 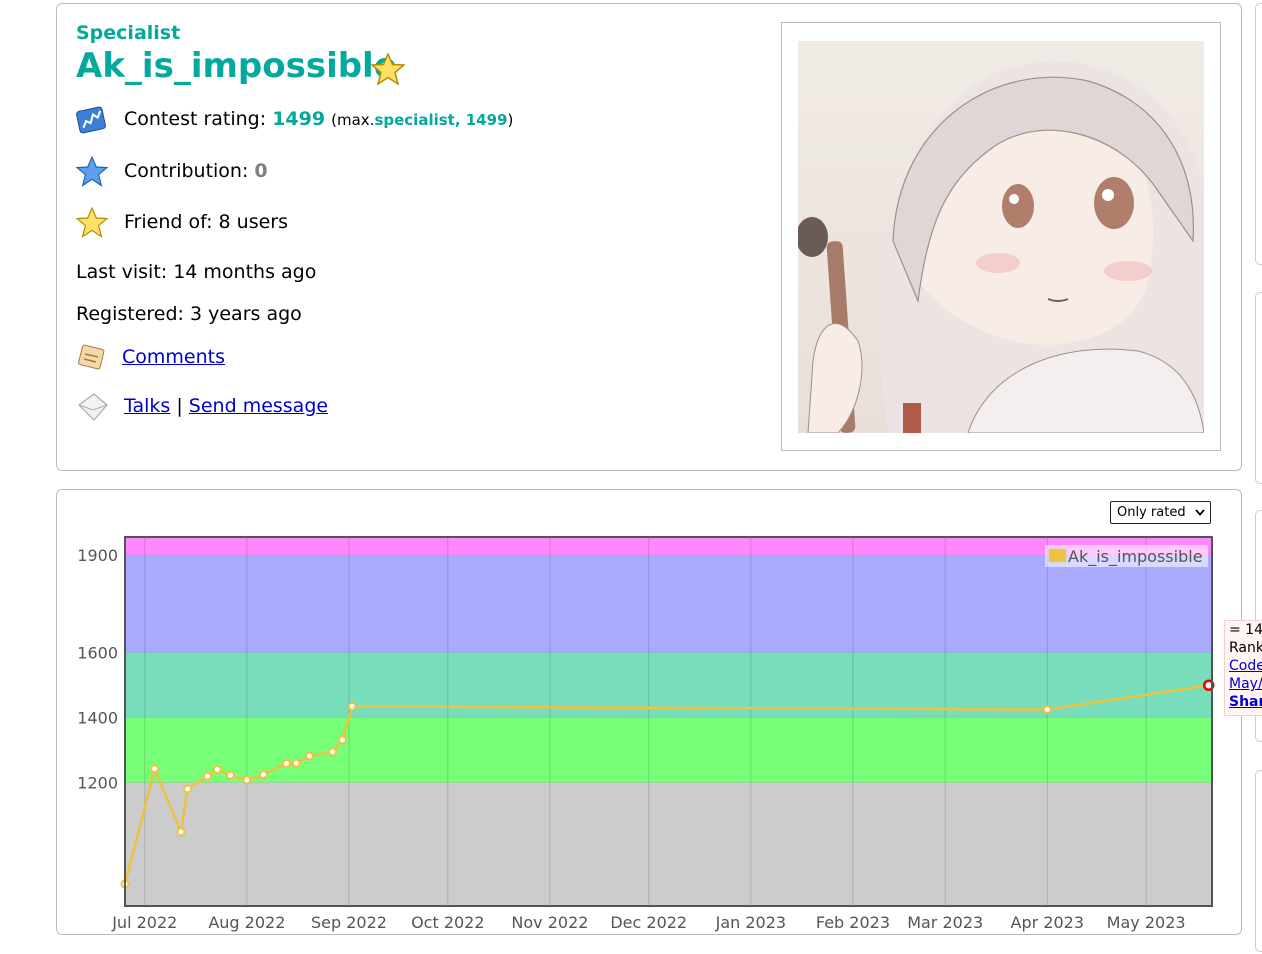 I want to click on x-tick-label: Jan 2023, so click(x=750, y=922).